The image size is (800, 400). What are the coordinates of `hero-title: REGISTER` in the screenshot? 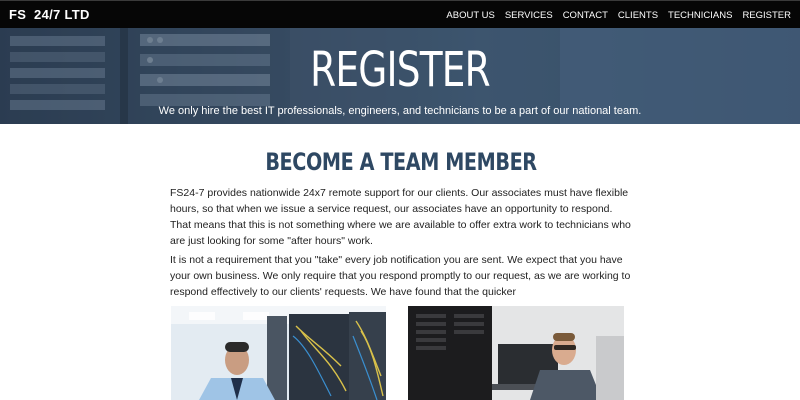 It's located at (400, 70).